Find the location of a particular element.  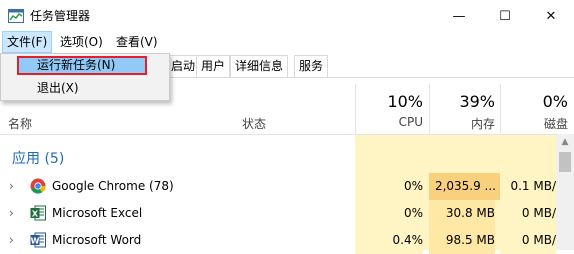

window-title: 任务管理器 is located at coordinates (60, 16).